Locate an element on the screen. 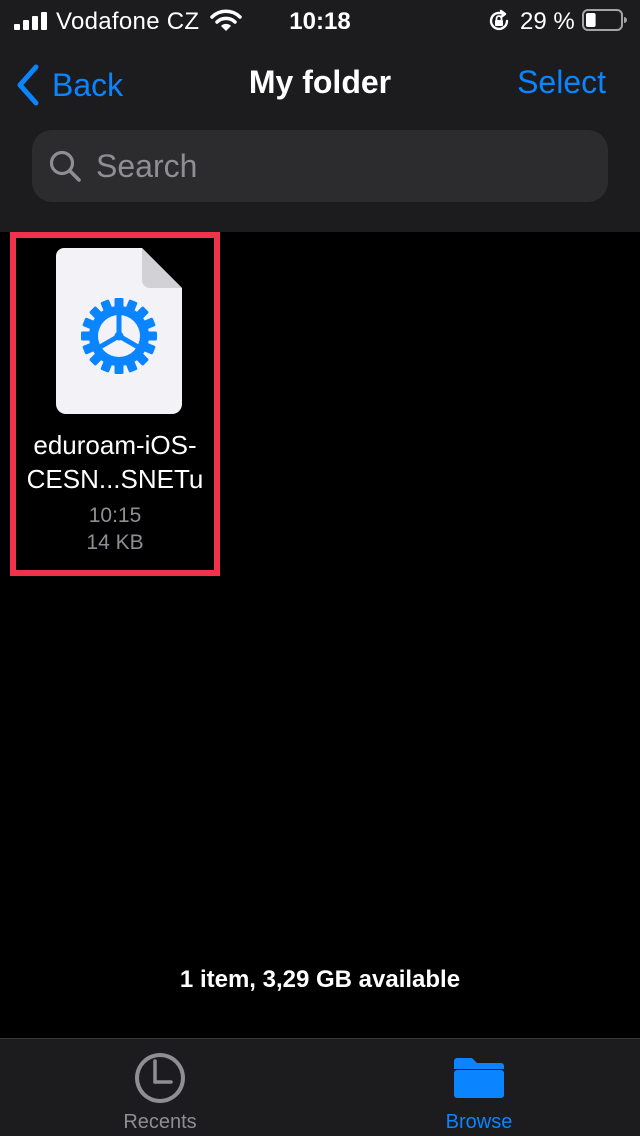 The width and height of the screenshot is (640, 1136). file-size: 14 KB is located at coordinates (115, 542).